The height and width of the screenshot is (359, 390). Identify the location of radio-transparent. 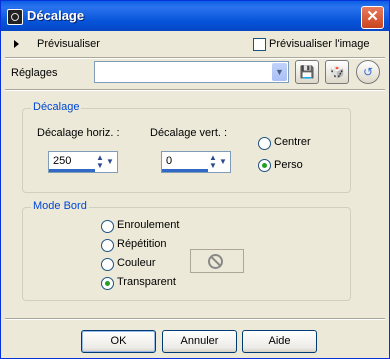
(107, 283).